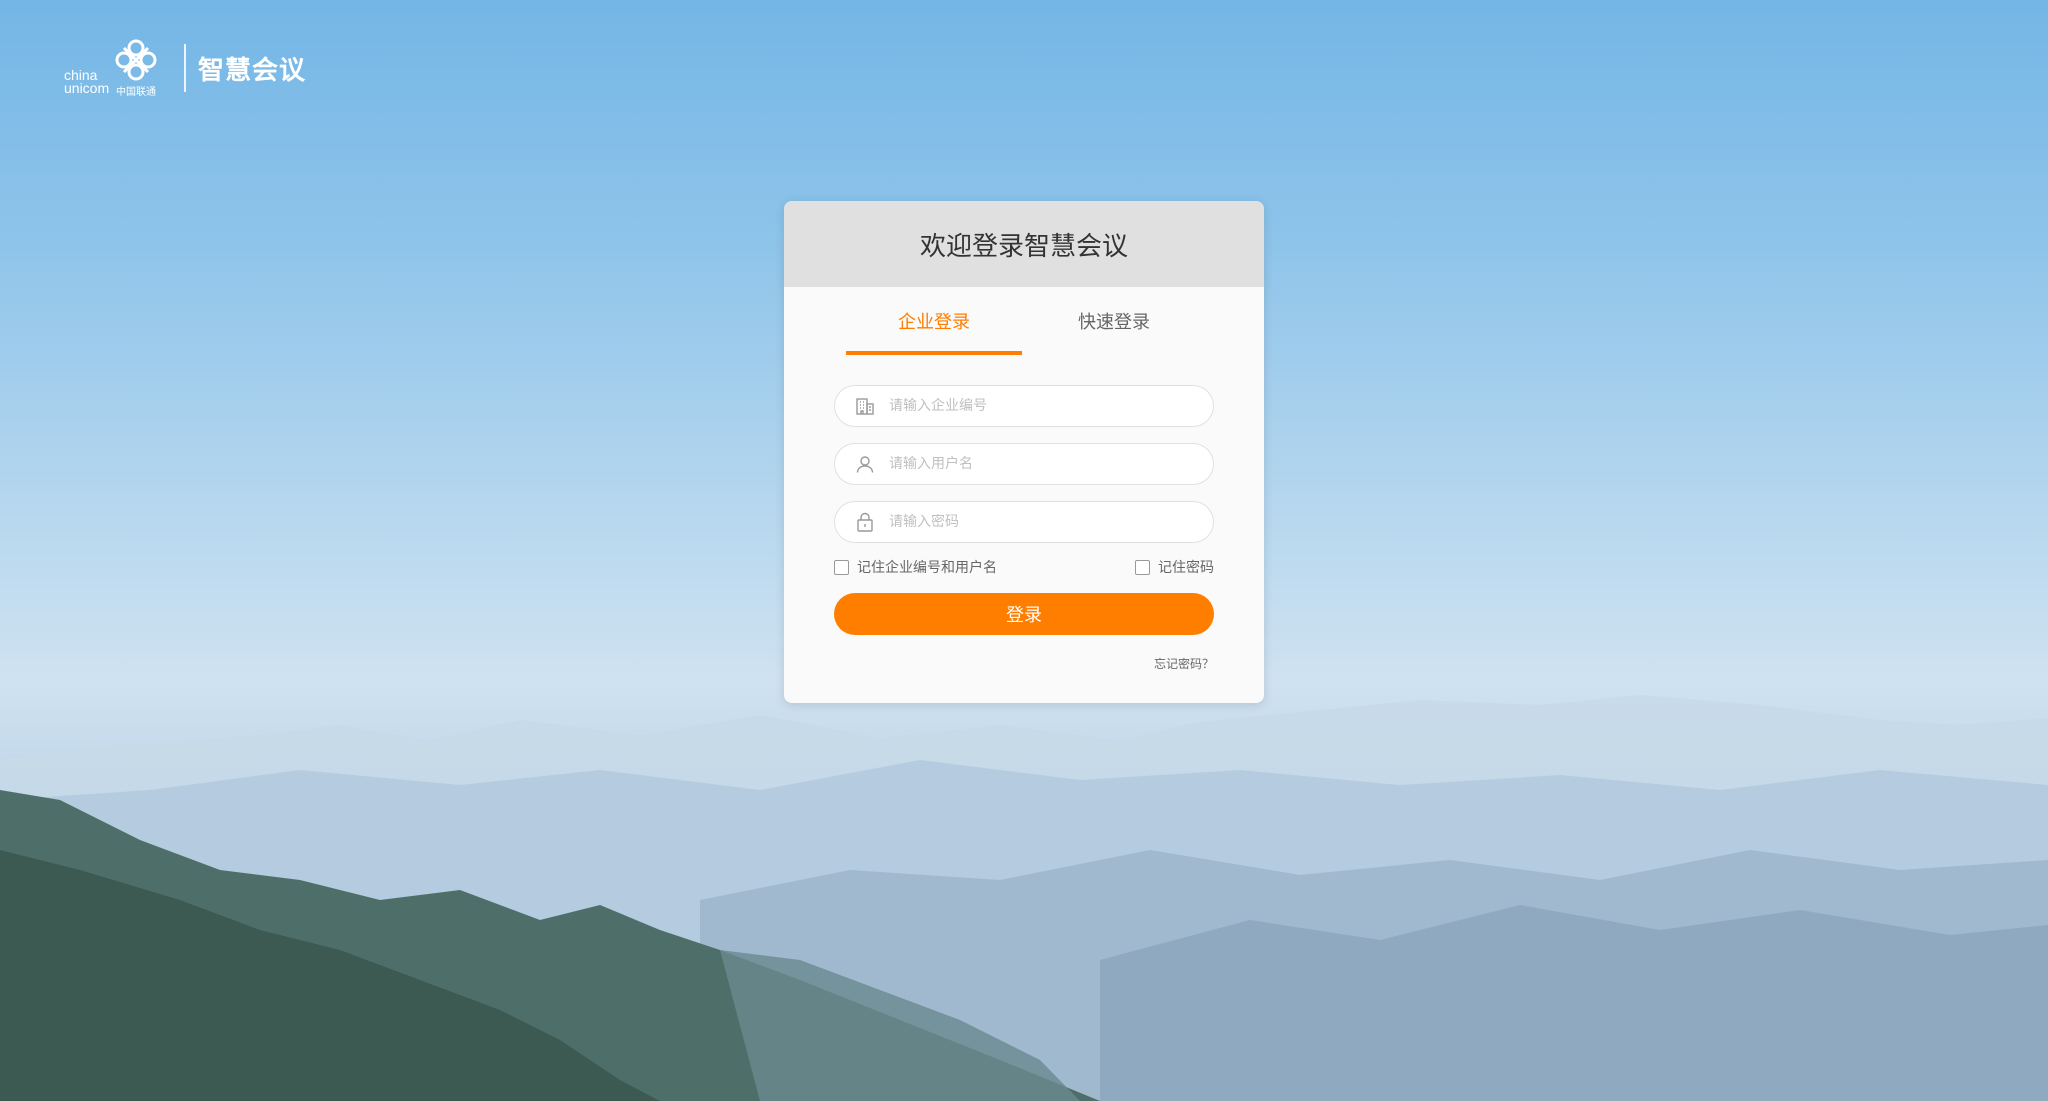 This screenshot has width=2048, height=1101. I want to click on brand-logo: china unicom 中国联通 智慧会议, so click(183, 68).